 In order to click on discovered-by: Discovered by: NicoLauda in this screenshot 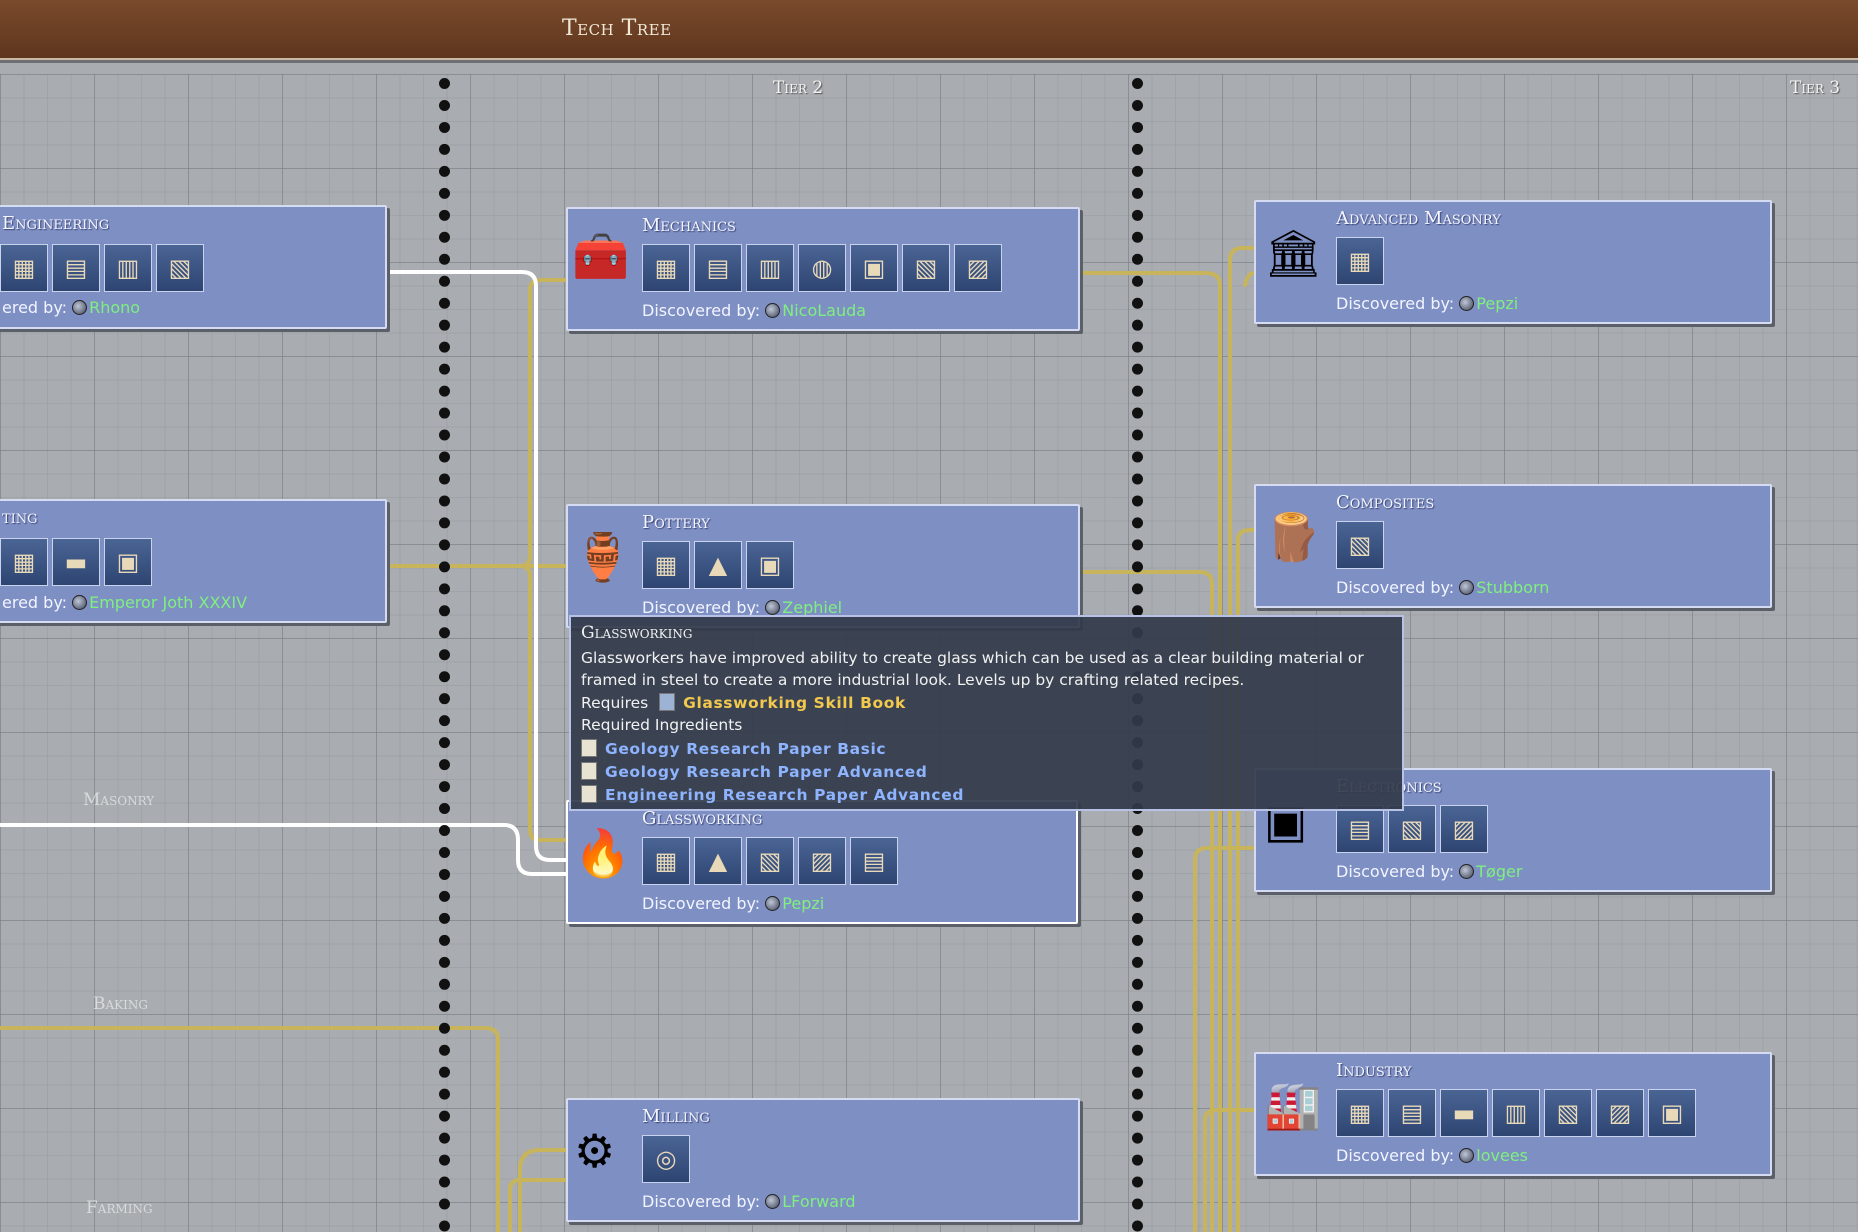, I will do `click(754, 310)`.